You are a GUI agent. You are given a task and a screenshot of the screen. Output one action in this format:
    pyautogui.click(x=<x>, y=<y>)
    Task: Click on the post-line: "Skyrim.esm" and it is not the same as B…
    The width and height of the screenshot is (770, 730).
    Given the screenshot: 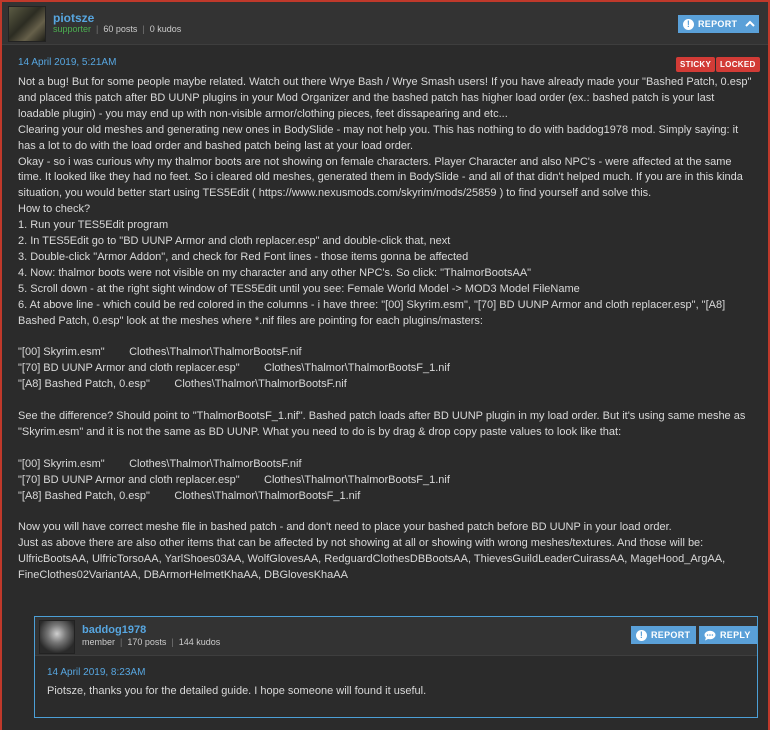 What is the action you would take?
    pyautogui.click(x=320, y=431)
    